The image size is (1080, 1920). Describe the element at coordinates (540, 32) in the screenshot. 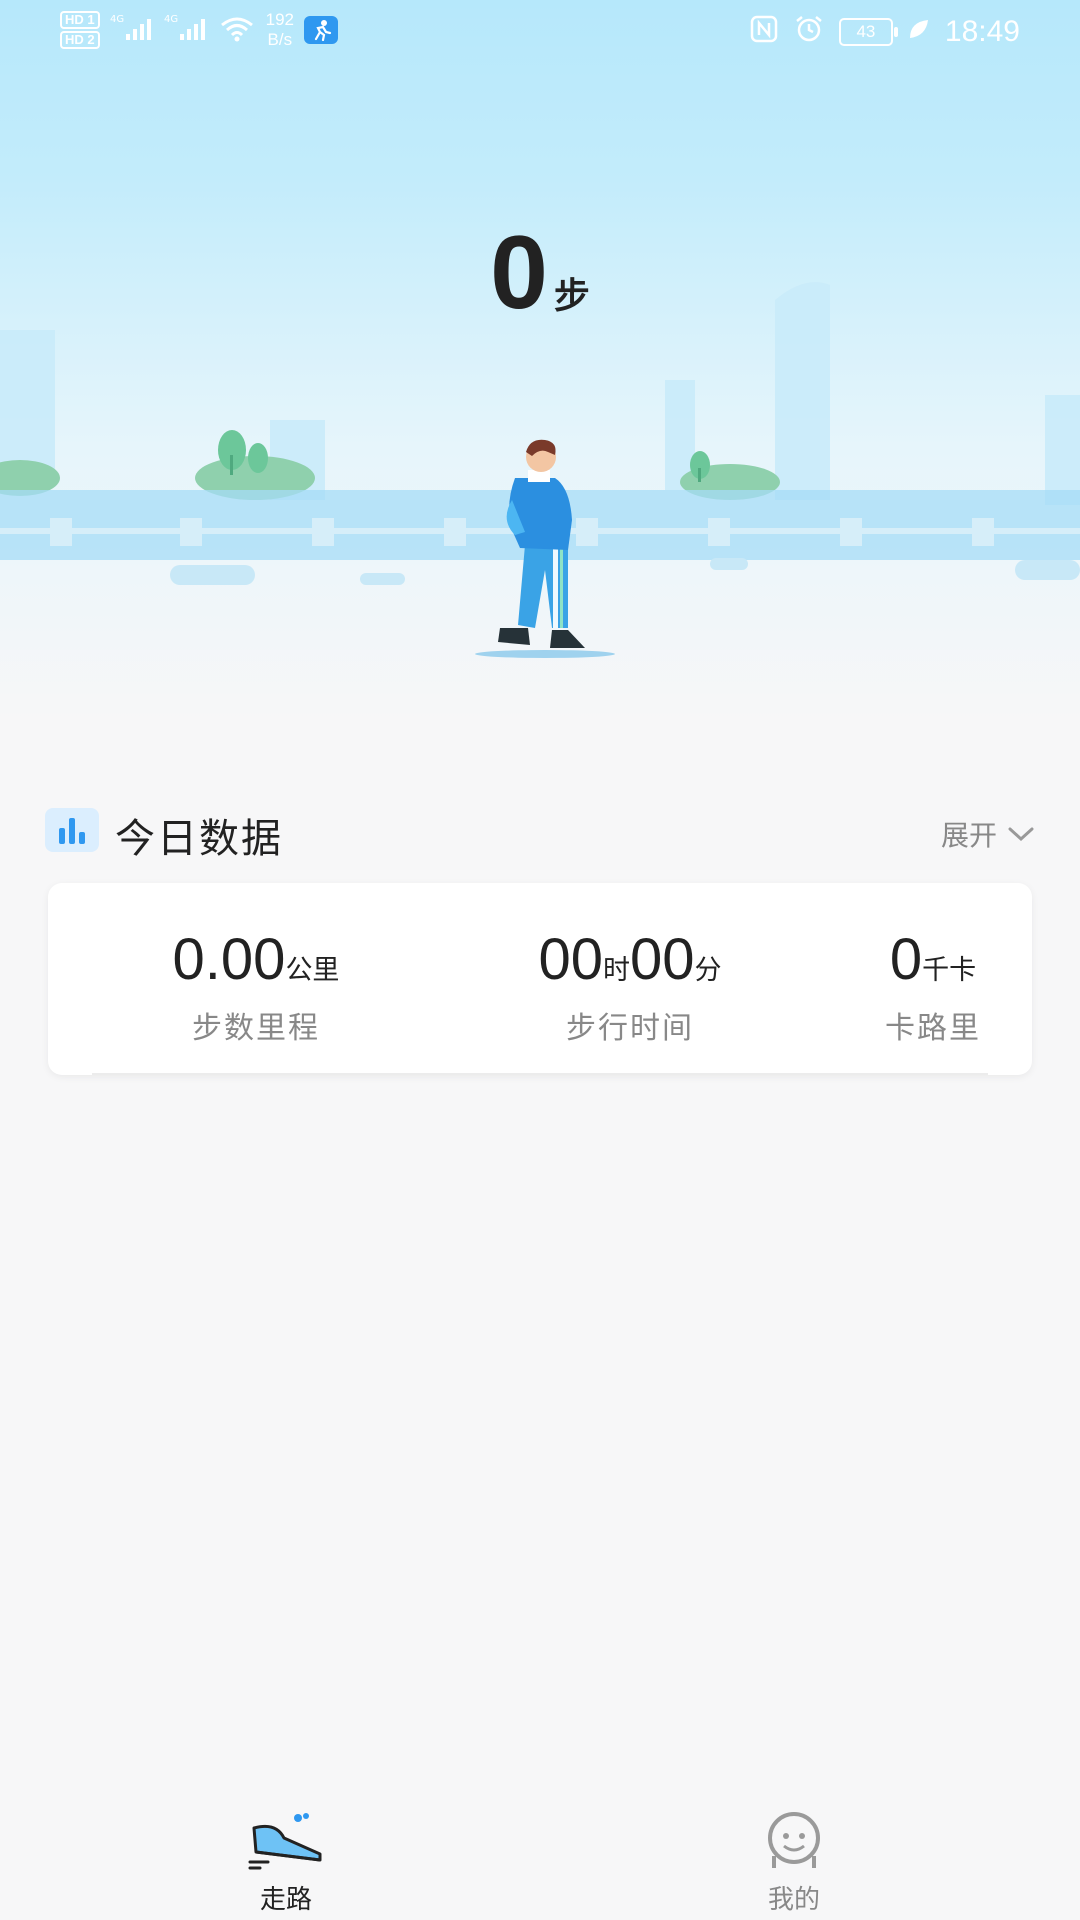

I see `status-bar: HD 1 HD 2 4G 4G 192 B/s 43 18:49` at that location.